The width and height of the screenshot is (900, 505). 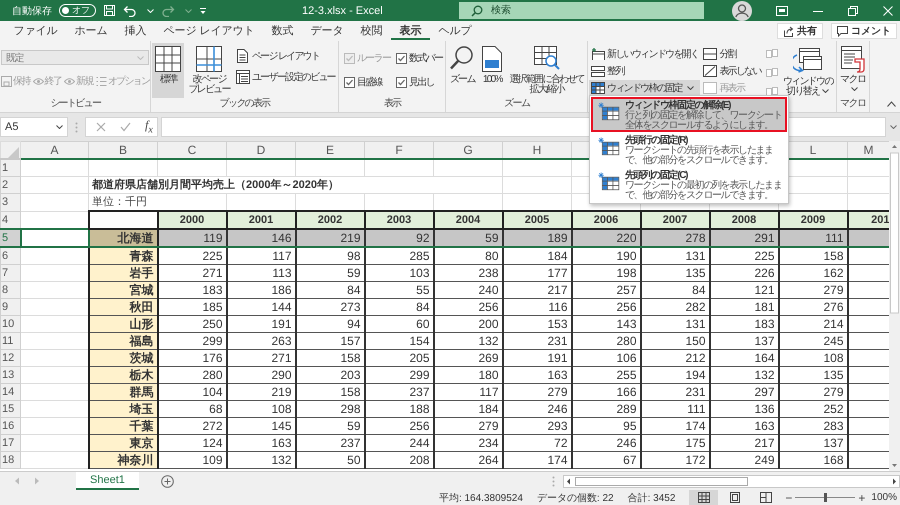 What do you see at coordinates (76, 127) in the screenshot?
I see `grip-icon` at bounding box center [76, 127].